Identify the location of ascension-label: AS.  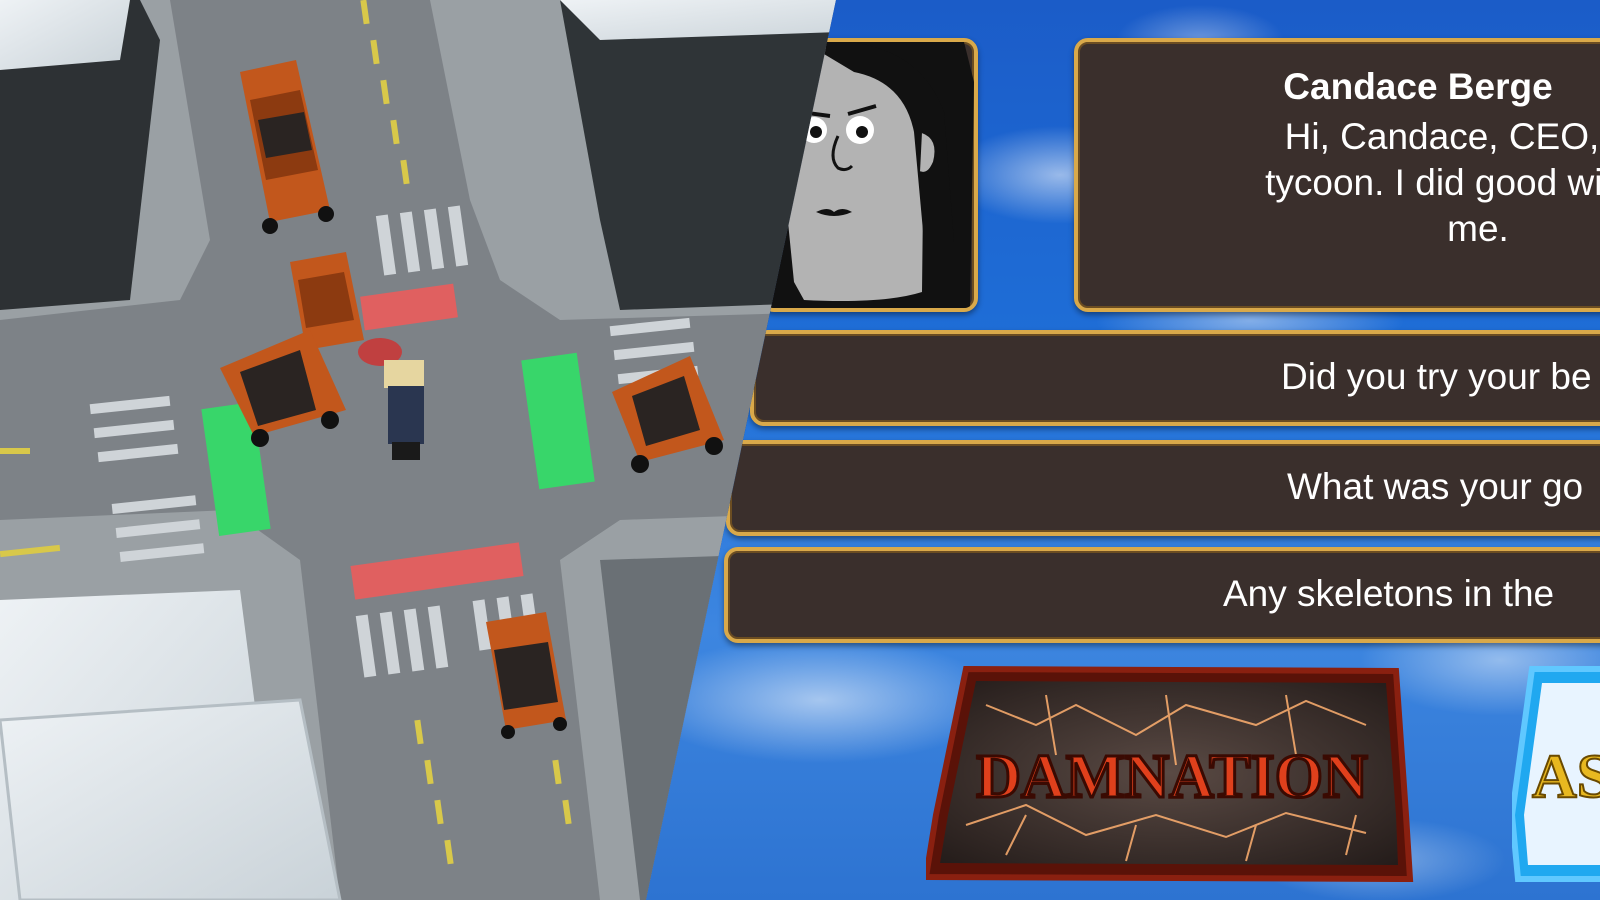
(1566, 777).